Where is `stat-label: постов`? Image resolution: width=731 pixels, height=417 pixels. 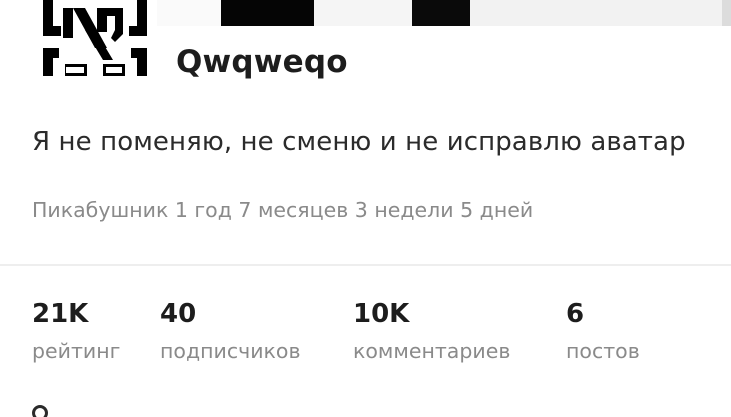
stat-label: постов is located at coordinates (603, 351).